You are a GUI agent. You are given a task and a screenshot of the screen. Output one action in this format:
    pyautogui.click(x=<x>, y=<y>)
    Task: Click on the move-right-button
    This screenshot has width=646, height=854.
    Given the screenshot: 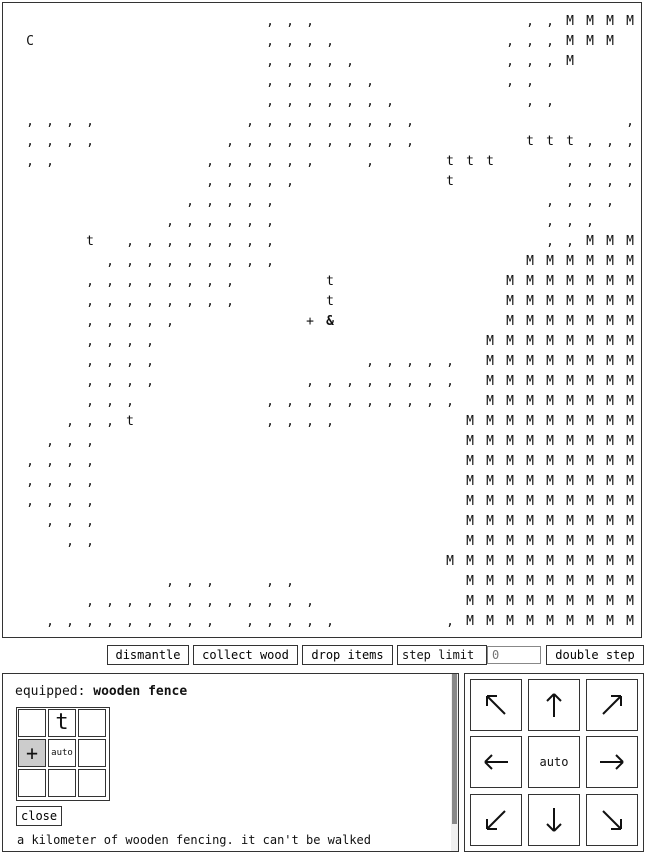 What is the action you would take?
    pyautogui.click(x=612, y=762)
    